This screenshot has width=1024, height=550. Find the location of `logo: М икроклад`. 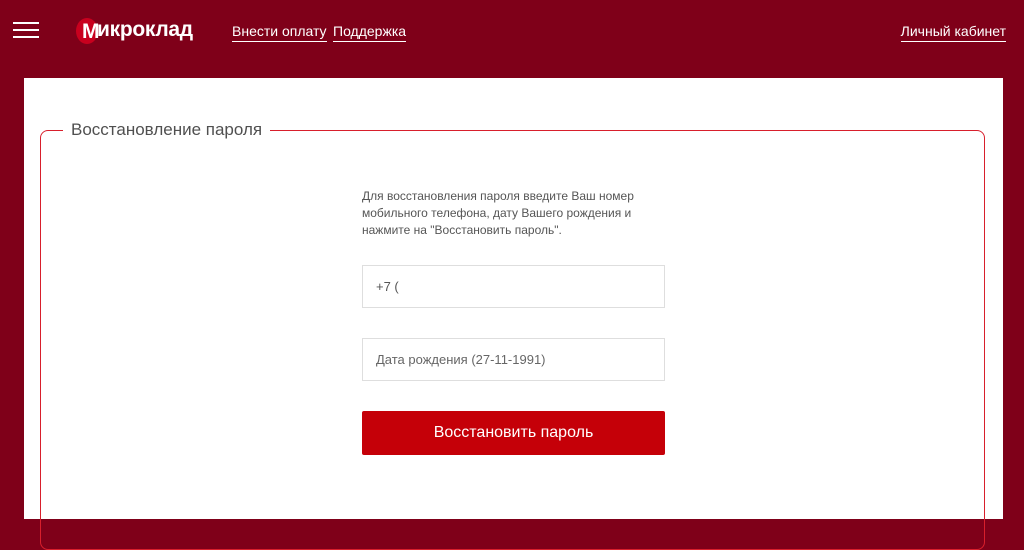

logo: М икроклад is located at coordinates (134, 31).